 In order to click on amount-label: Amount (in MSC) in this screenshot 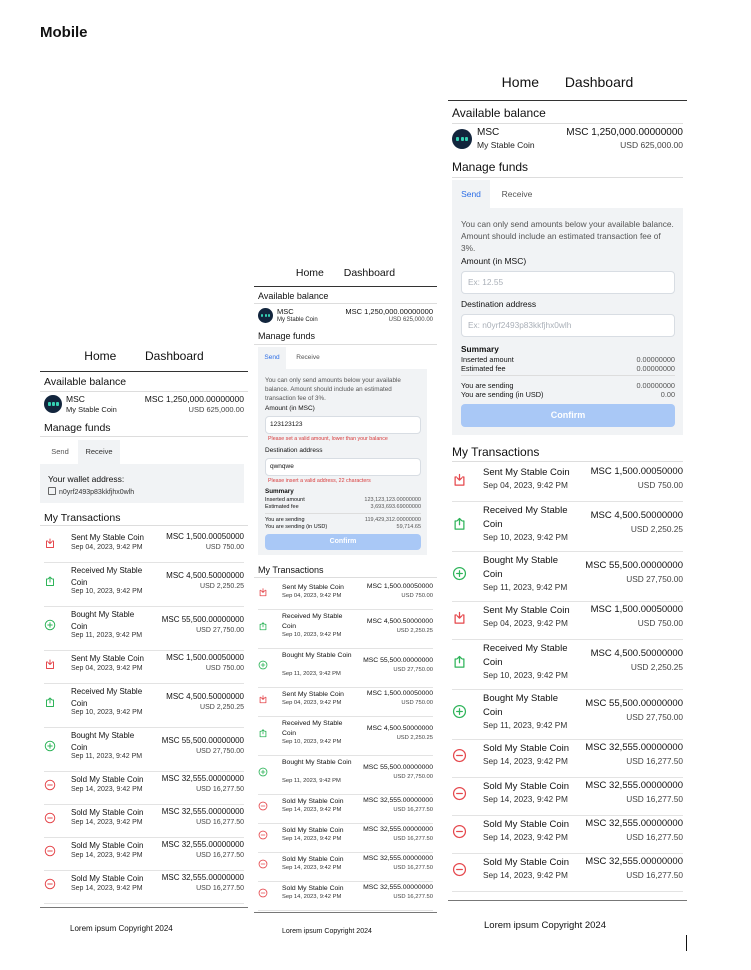, I will do `click(290, 408)`.